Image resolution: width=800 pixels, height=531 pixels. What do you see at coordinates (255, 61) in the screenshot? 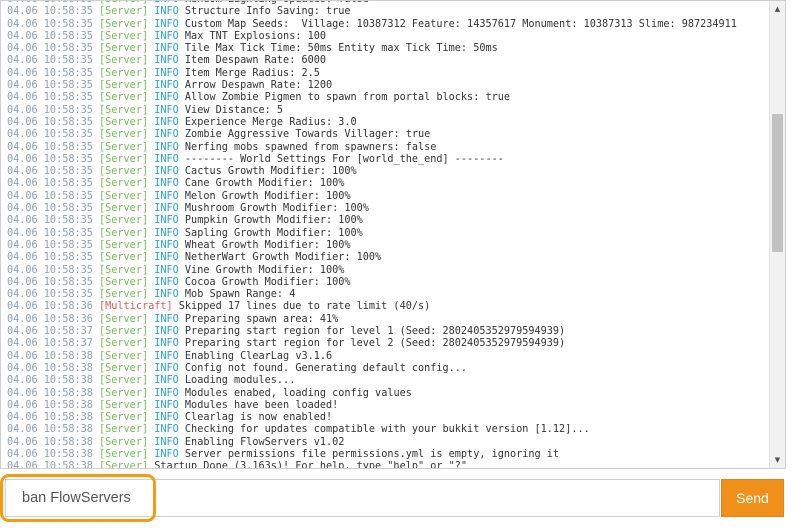
I see `log-message: Item Despawn Rate: 6000` at bounding box center [255, 61].